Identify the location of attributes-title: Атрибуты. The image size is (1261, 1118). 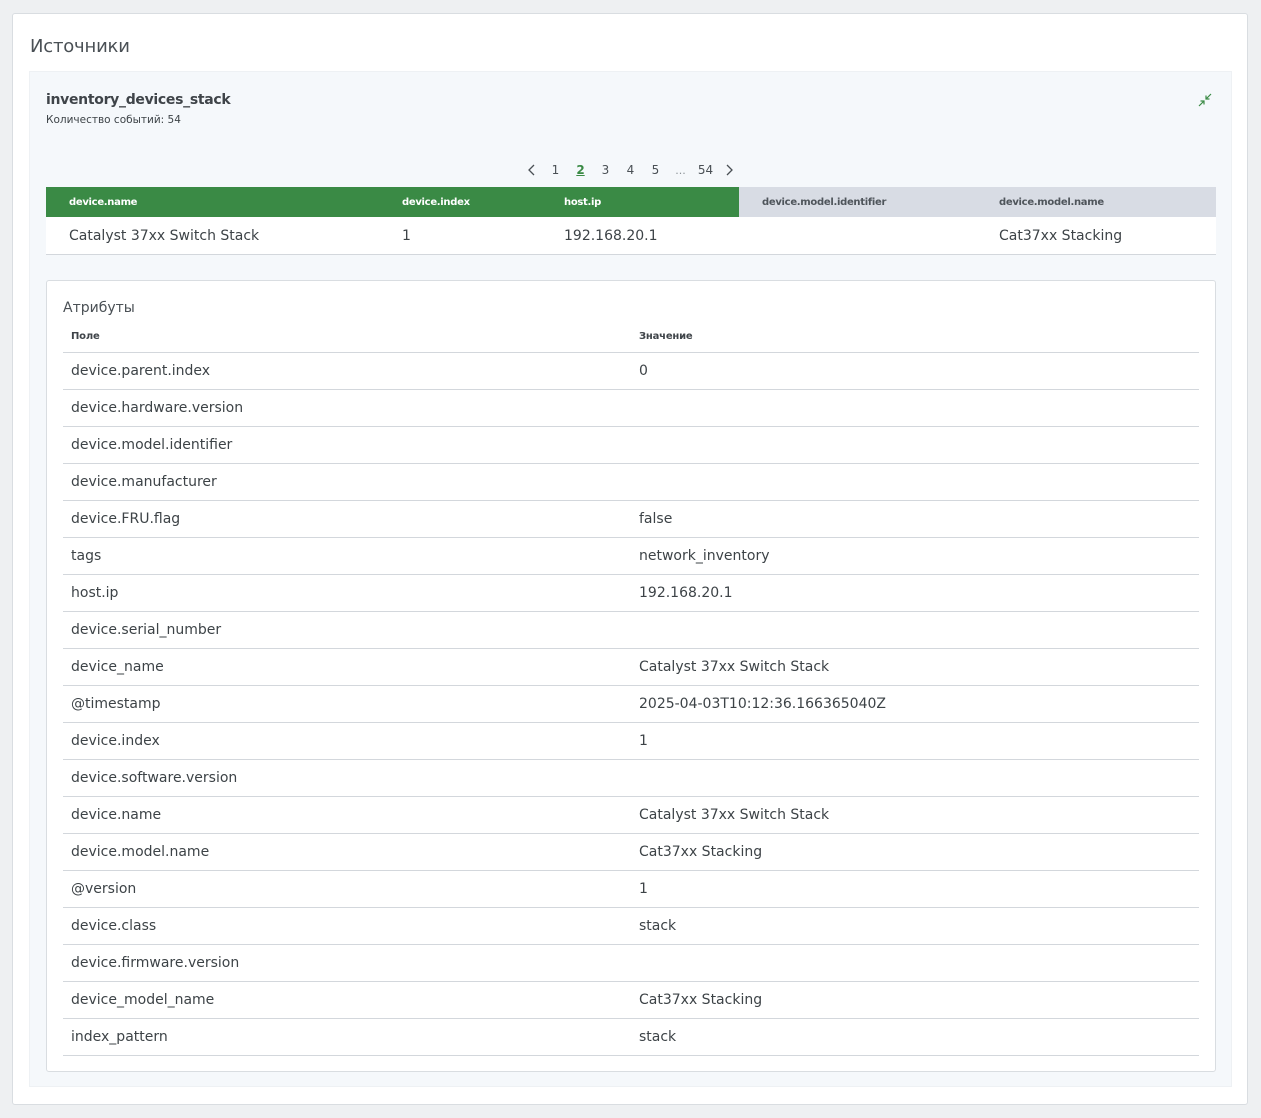
(99, 308).